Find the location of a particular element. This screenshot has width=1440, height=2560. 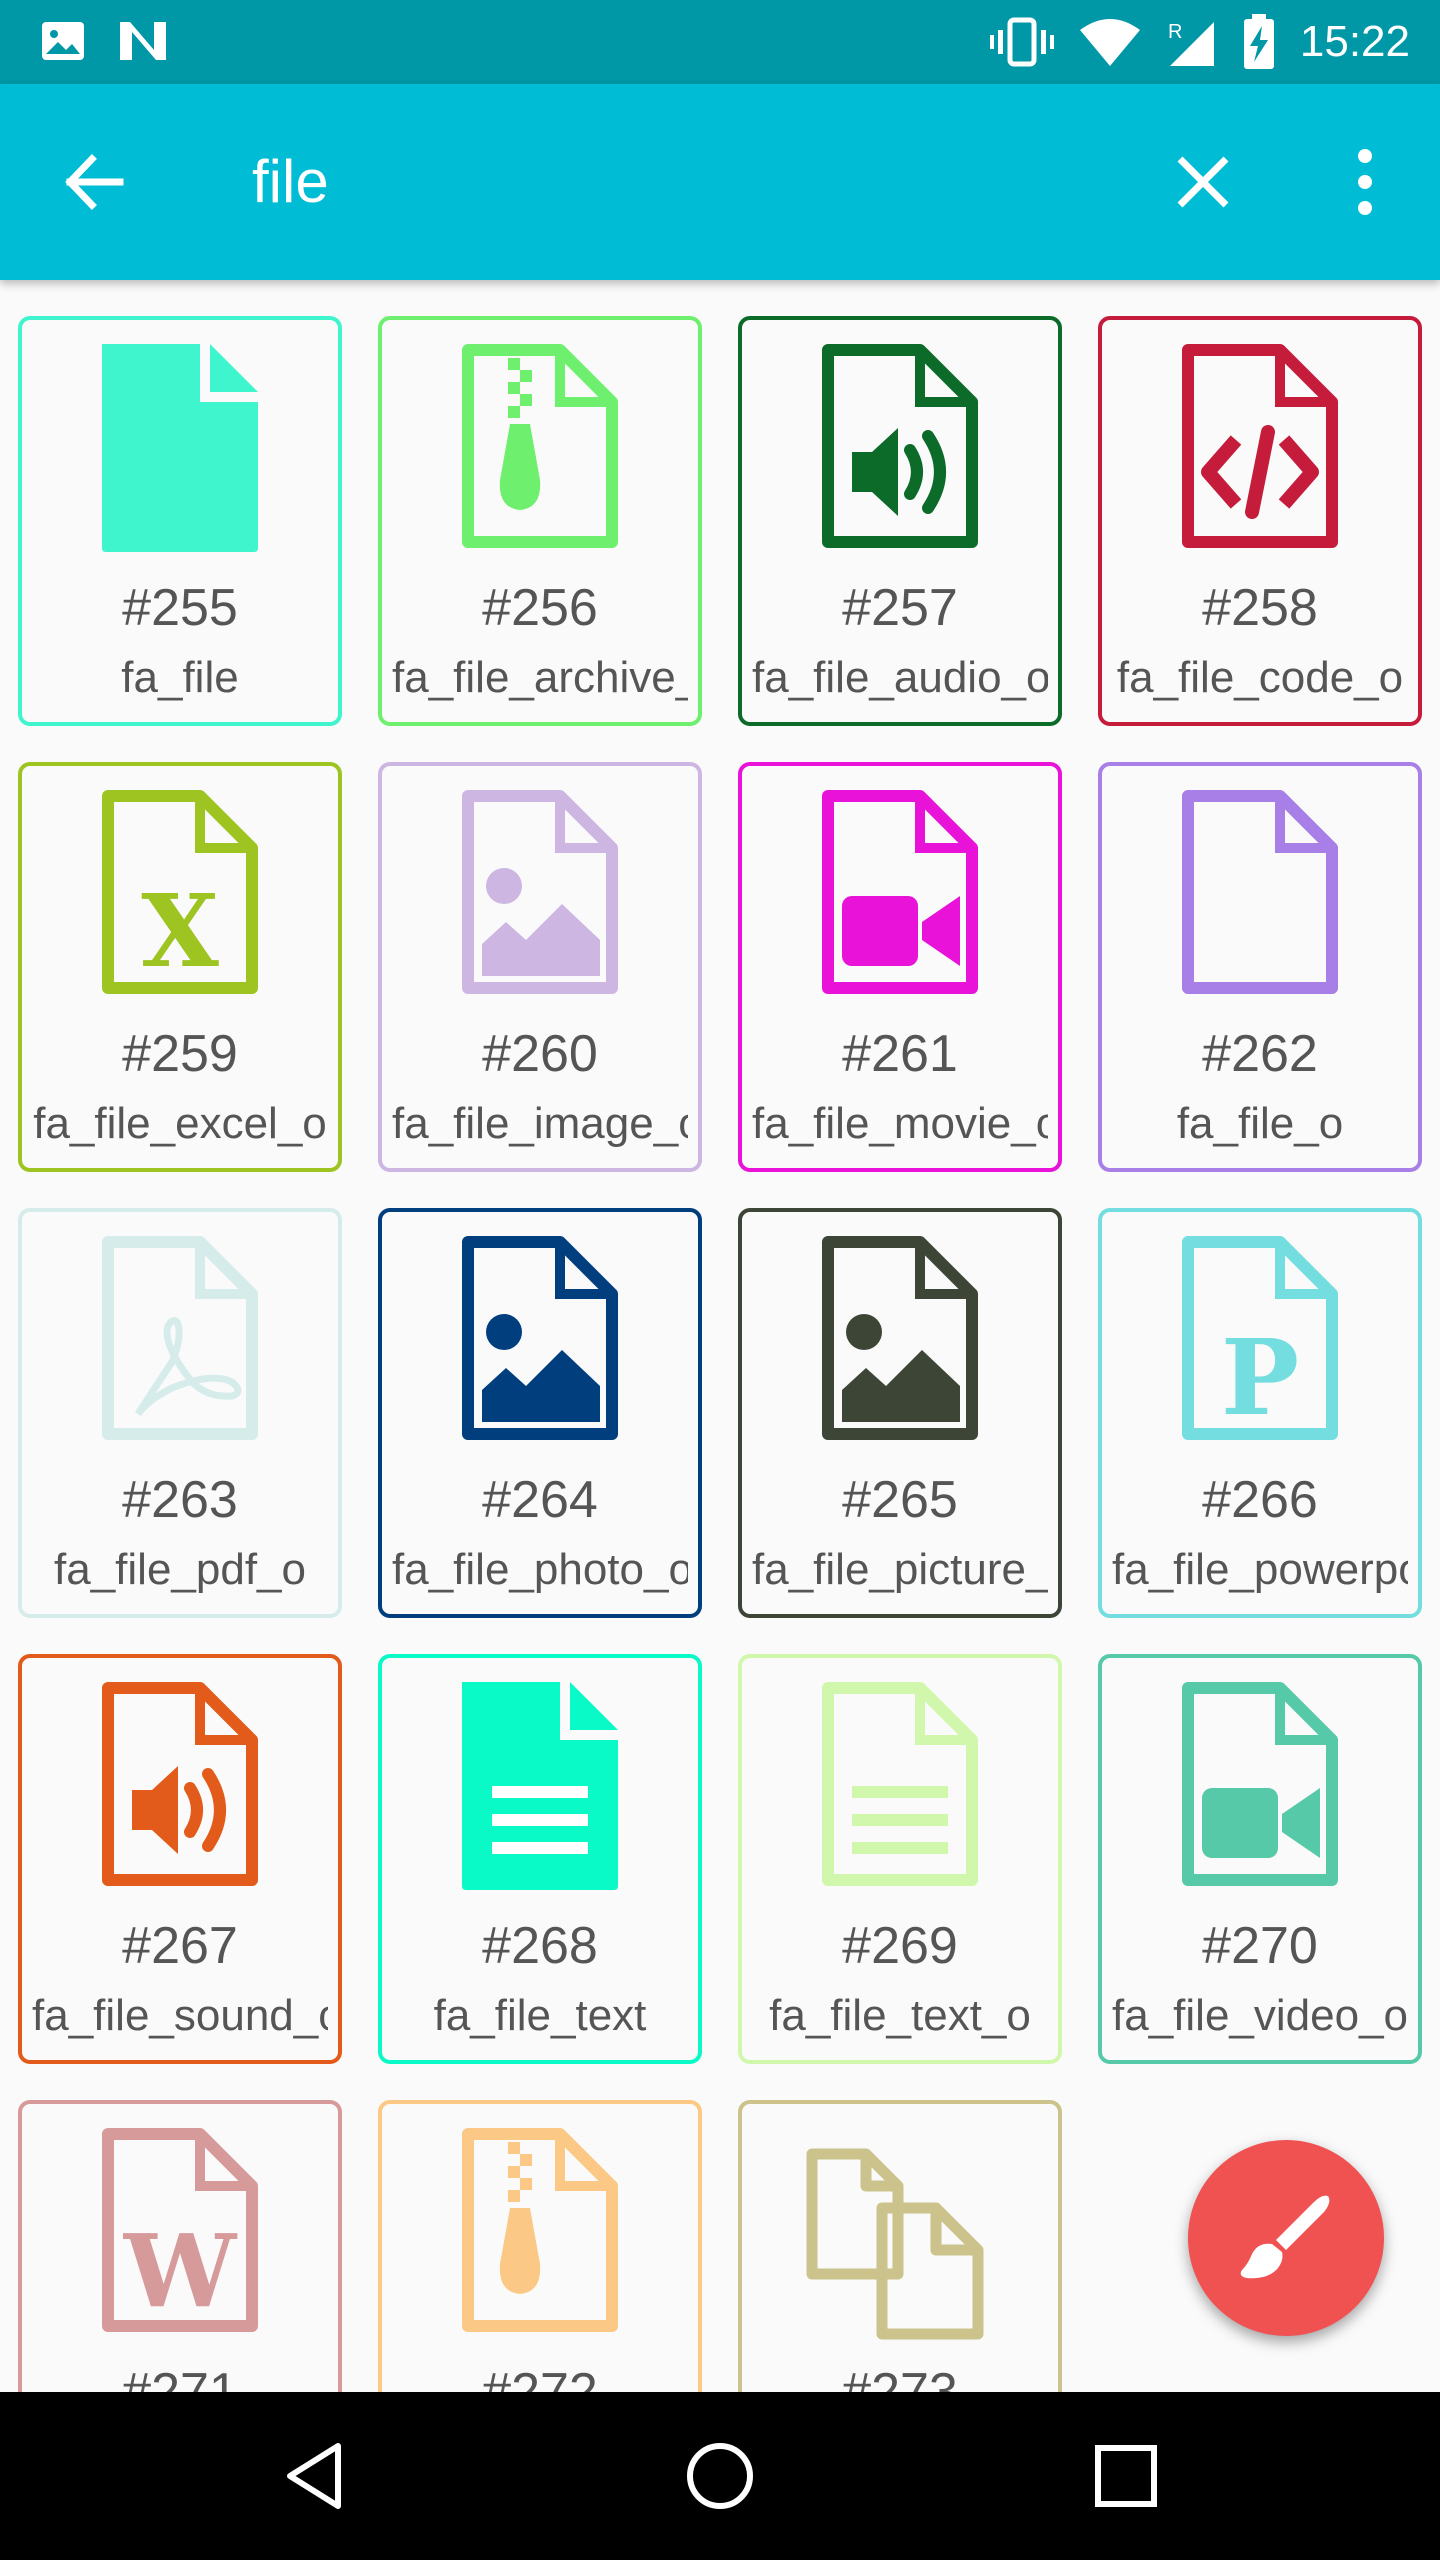

file-powerpoint-icon: P is located at coordinates (1260, 1338).